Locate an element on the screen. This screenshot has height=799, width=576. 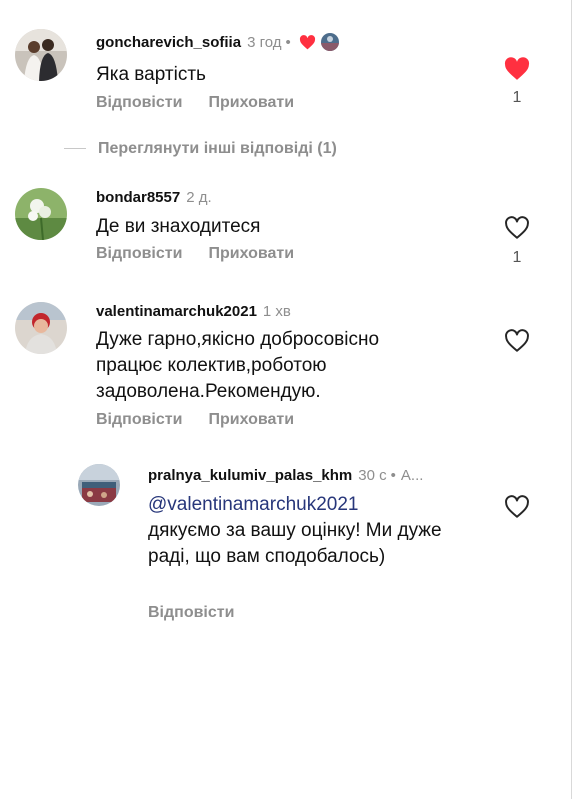
comment-header: goncharevich_sofiia 3 год • is located at coordinates (217, 43).